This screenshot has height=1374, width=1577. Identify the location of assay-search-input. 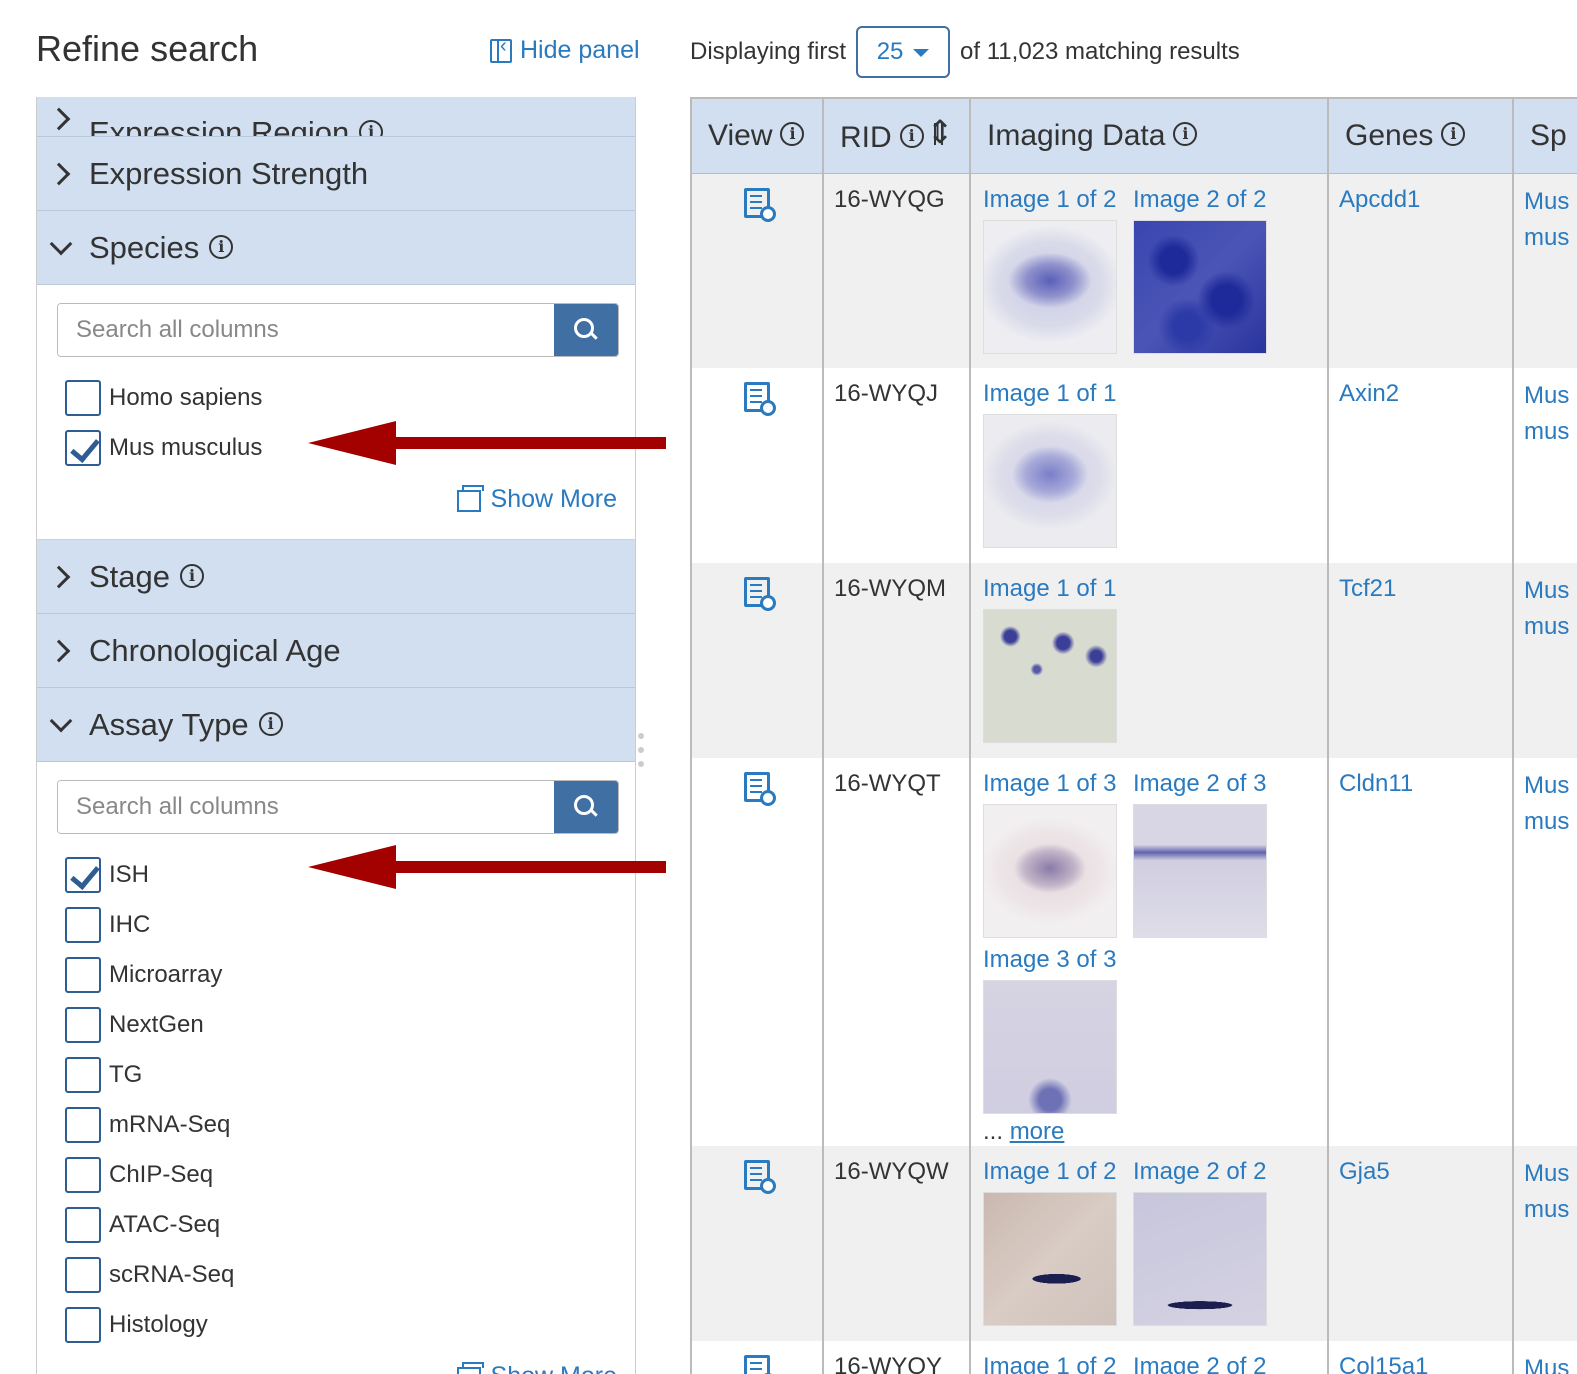
(306, 807).